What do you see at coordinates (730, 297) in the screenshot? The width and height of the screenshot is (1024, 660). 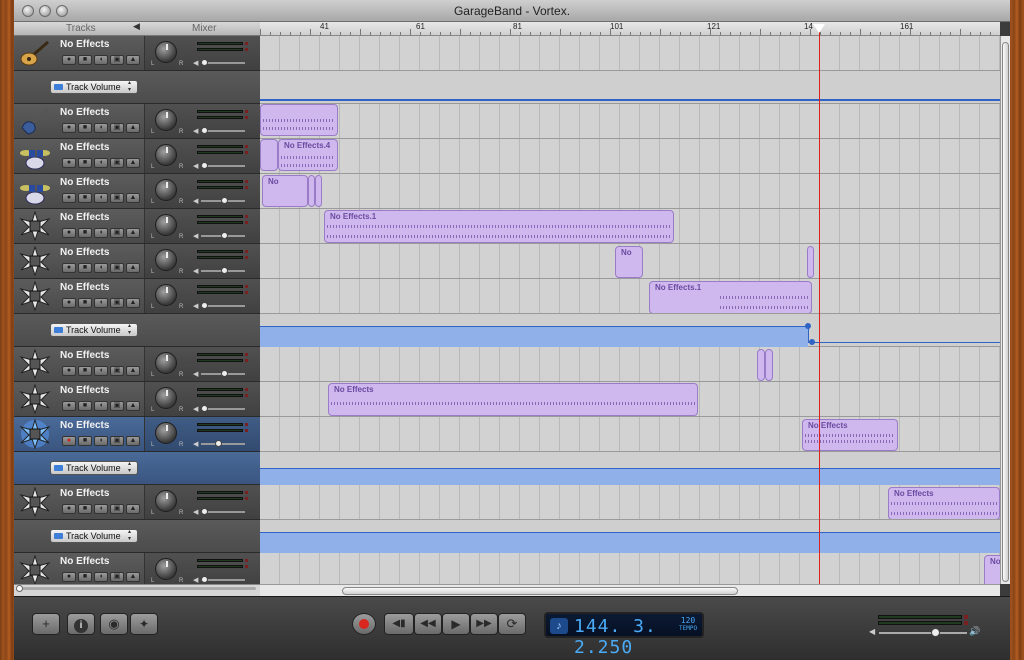 I see `region: No Effects.1` at bounding box center [730, 297].